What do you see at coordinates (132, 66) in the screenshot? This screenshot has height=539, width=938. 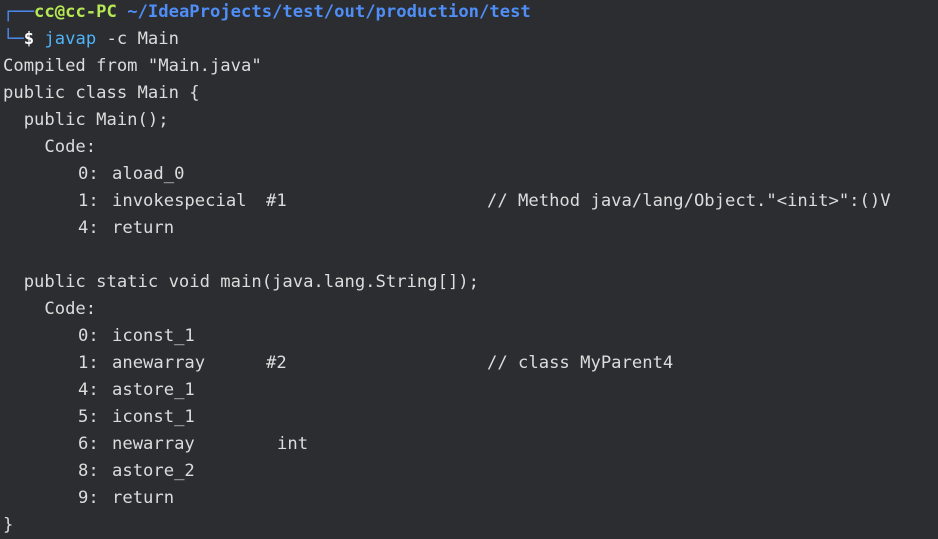 I see `compiled-from-line: Compiled from "Main.java"` at bounding box center [132, 66].